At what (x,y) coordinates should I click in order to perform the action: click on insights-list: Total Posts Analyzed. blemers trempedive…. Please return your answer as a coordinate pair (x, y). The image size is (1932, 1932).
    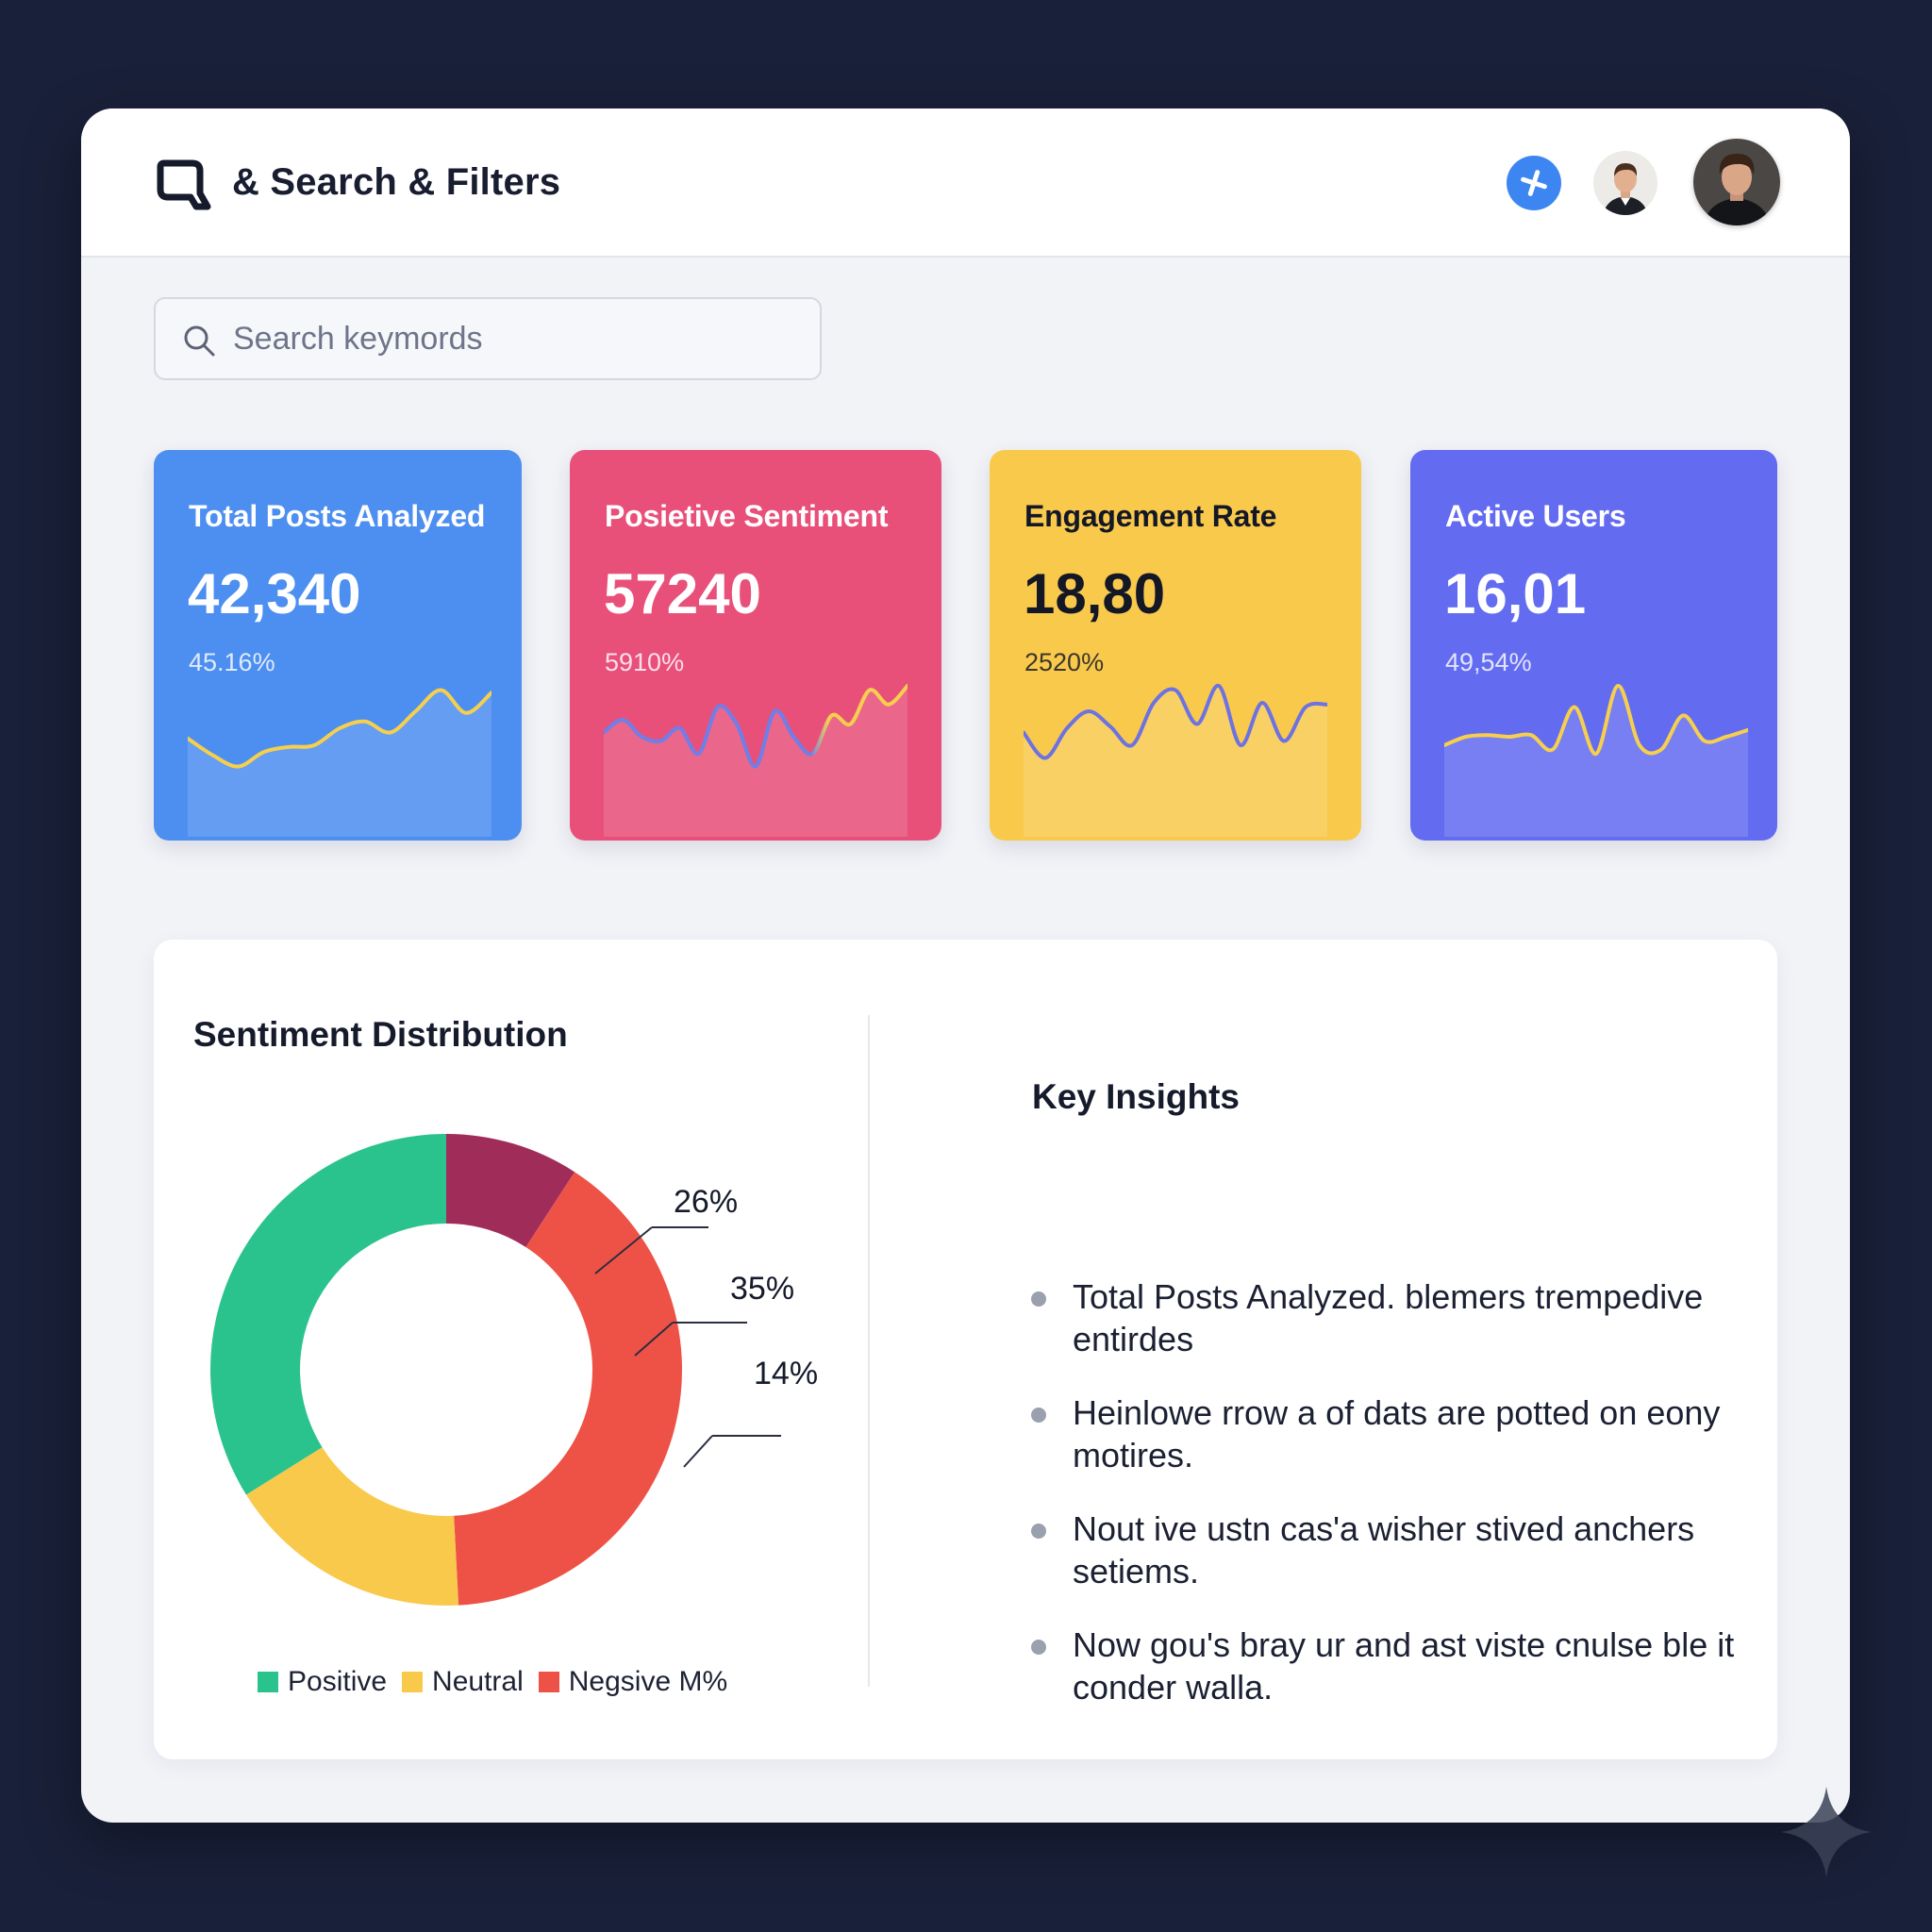
    Looking at the image, I should click on (1390, 1508).